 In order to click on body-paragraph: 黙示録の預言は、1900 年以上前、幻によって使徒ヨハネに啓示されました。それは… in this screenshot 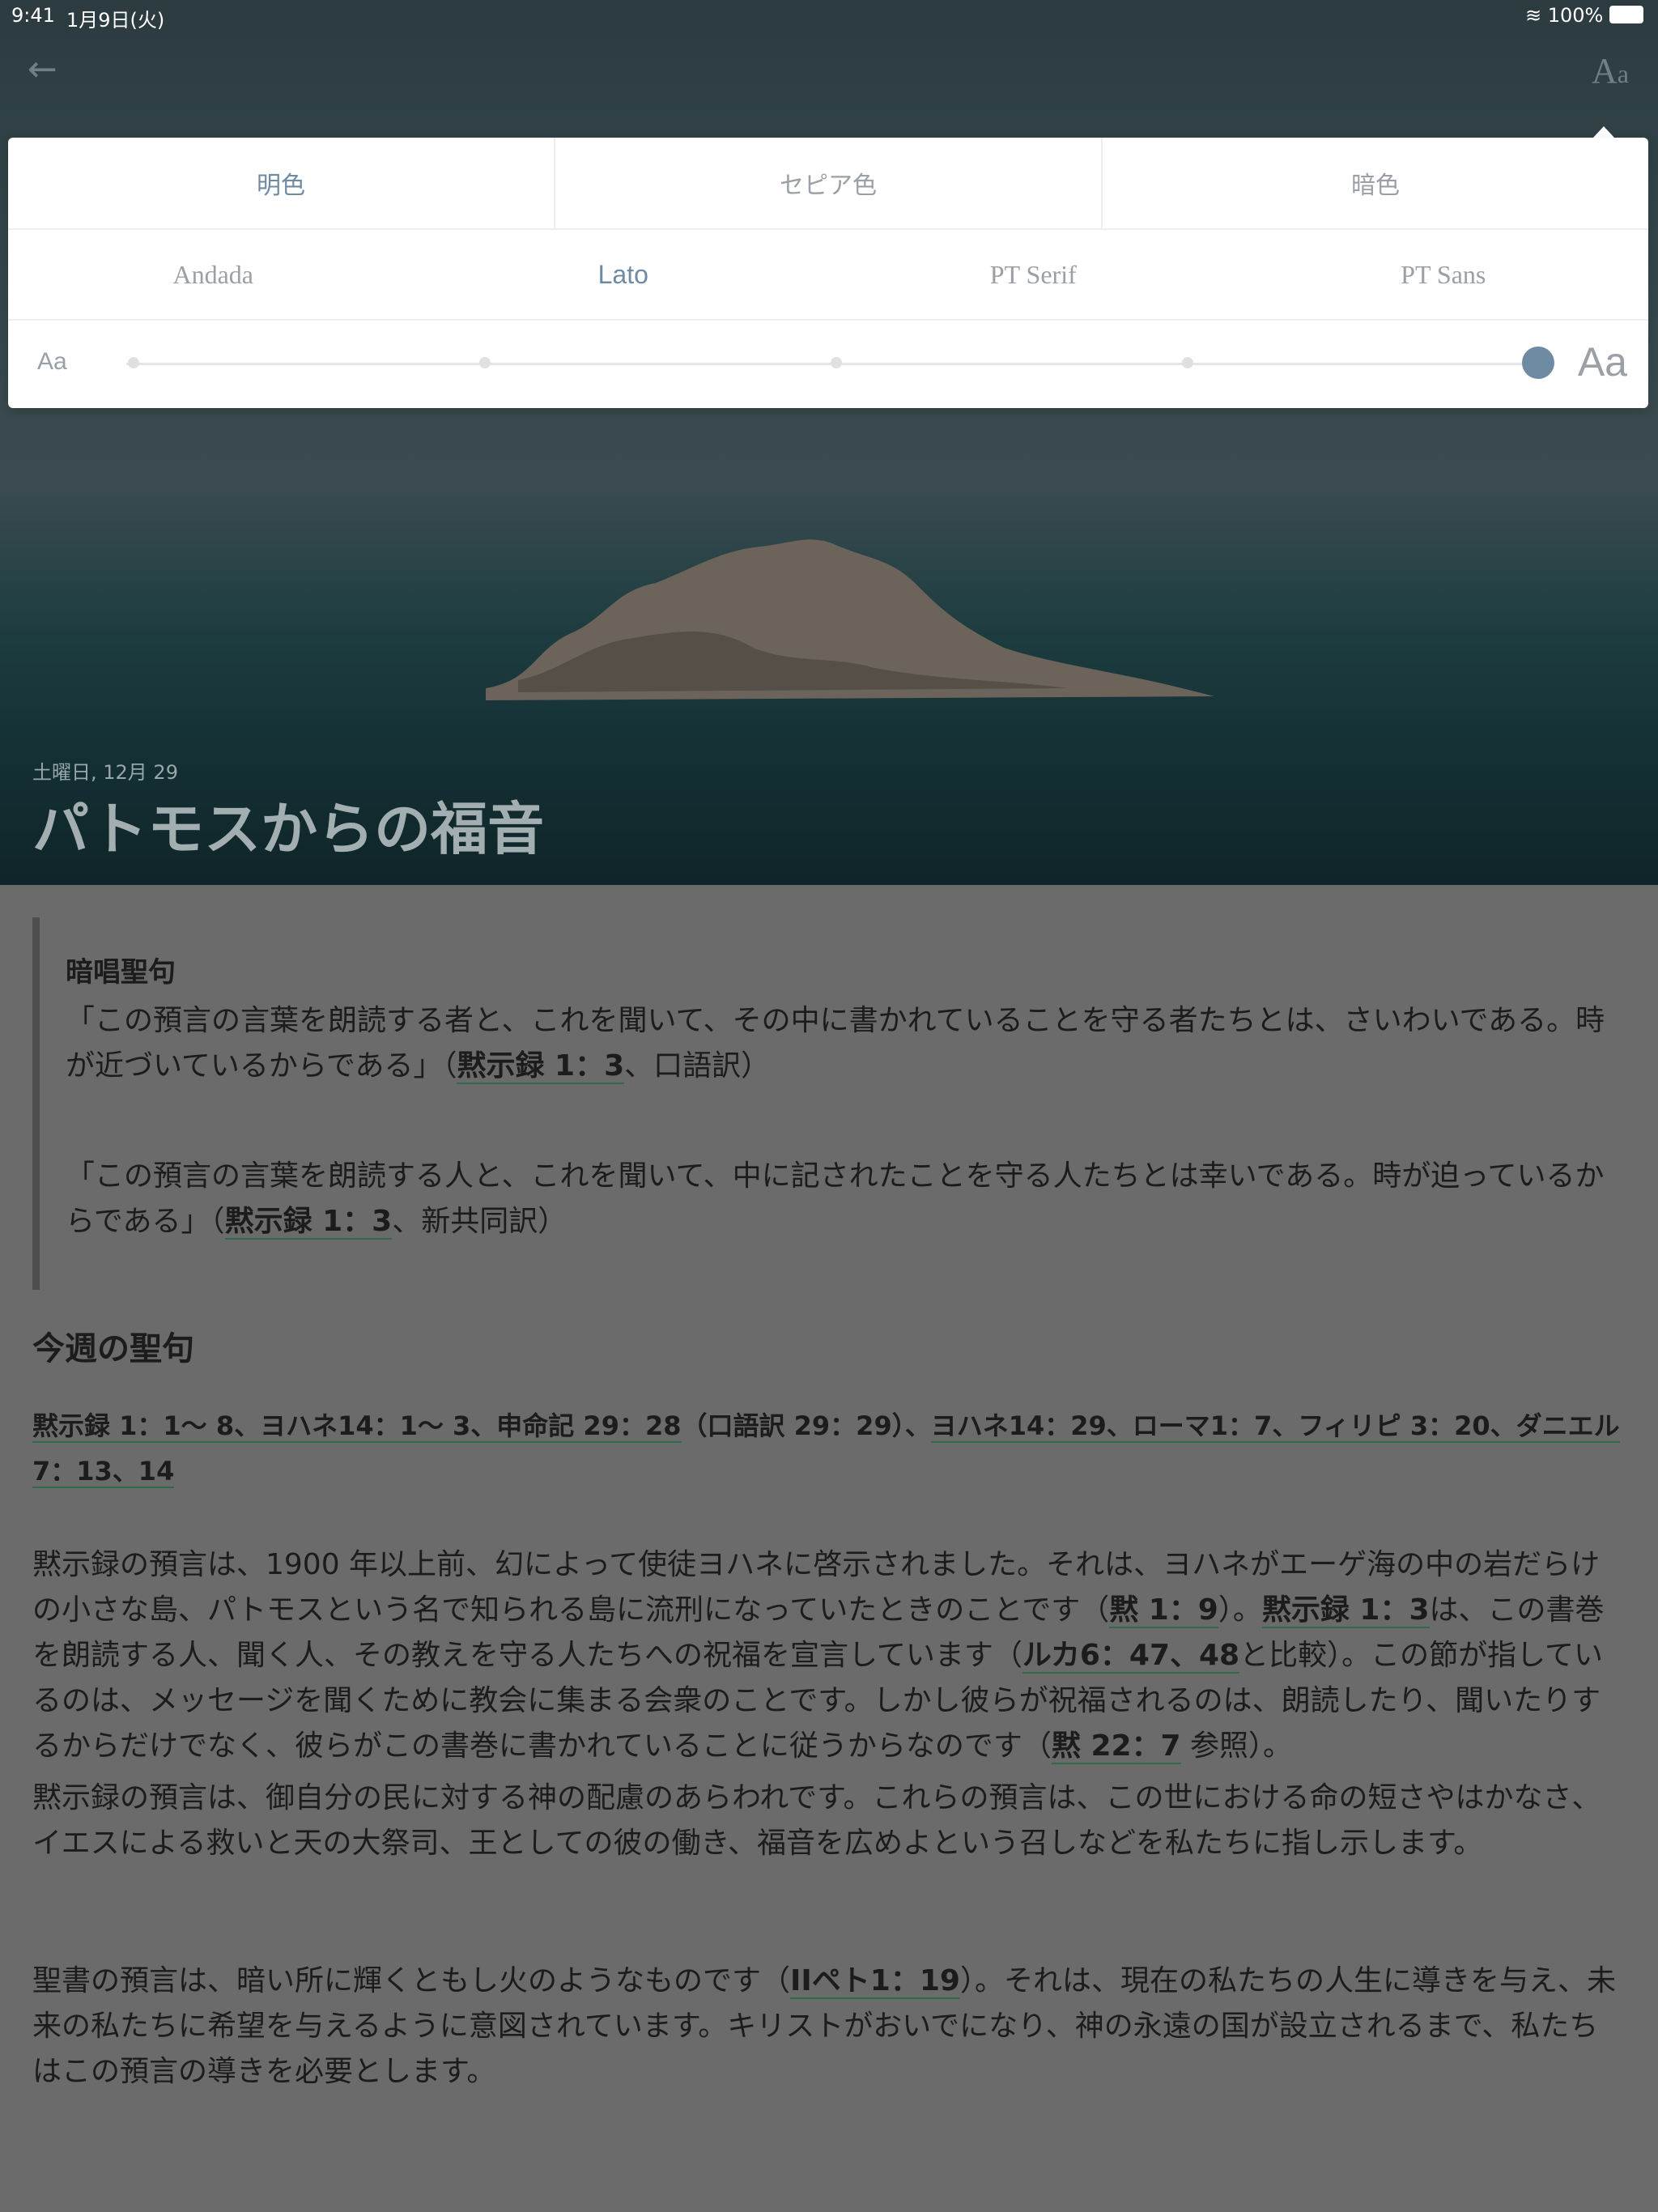, I will do `click(818, 1656)`.